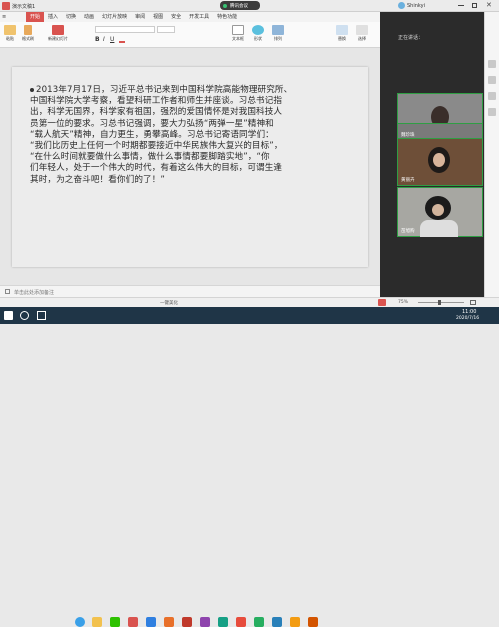 The width and height of the screenshot is (499, 627). I want to click on replace-button: 替换, so click(342, 33).